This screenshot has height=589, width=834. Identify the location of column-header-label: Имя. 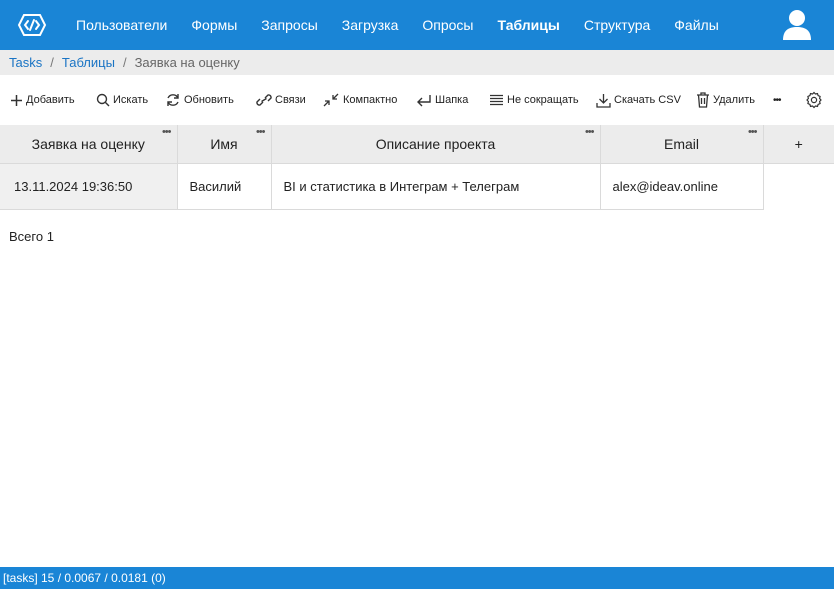
(224, 143).